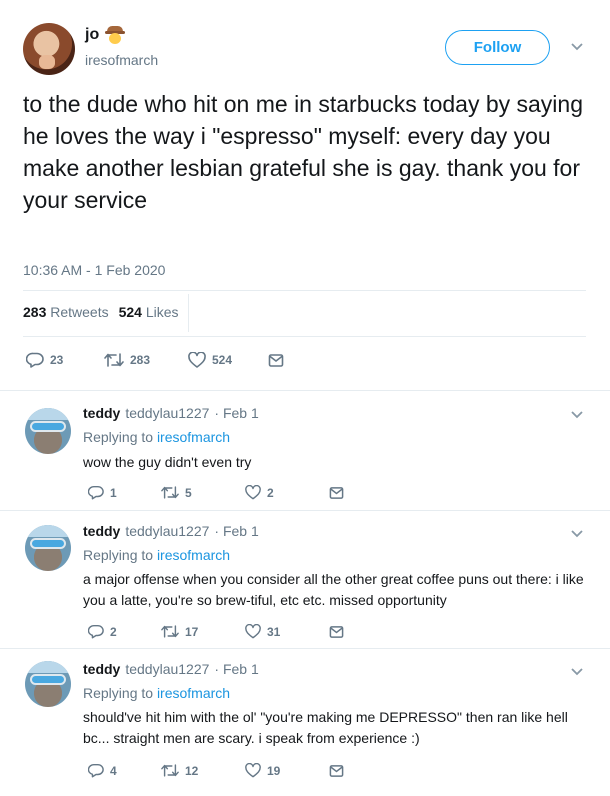  I want to click on like-button: 31, so click(287, 631).